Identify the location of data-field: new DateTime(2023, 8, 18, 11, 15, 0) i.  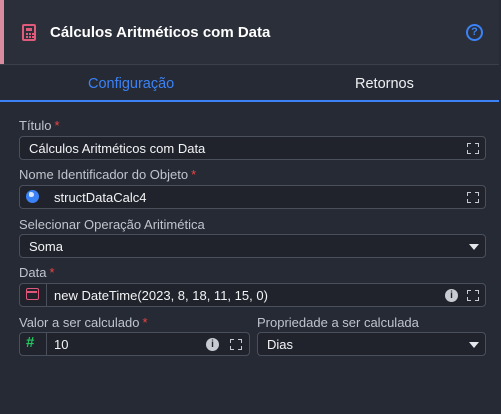
(252, 295).